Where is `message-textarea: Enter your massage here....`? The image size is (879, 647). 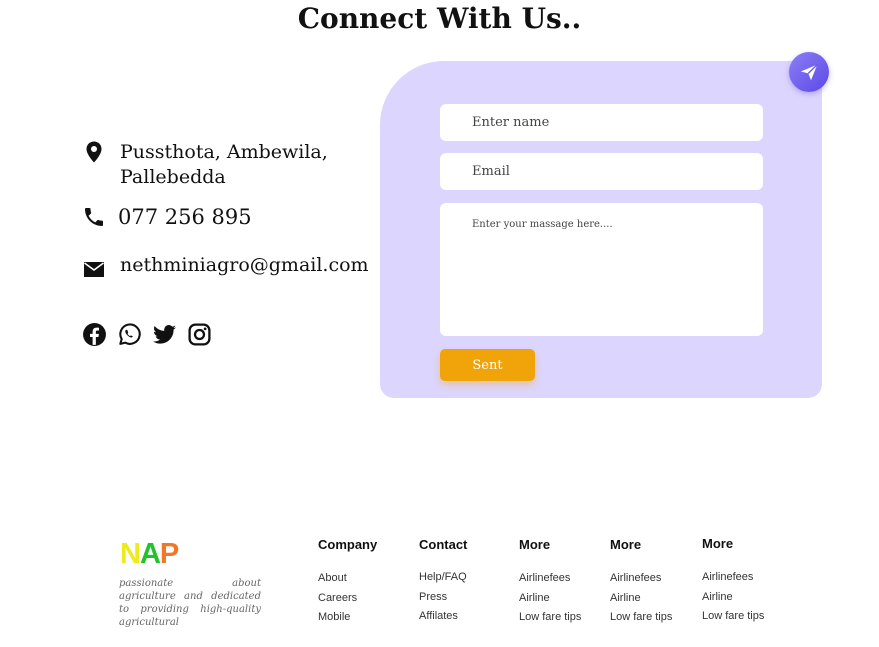 message-textarea: Enter your massage here.... is located at coordinates (601, 269).